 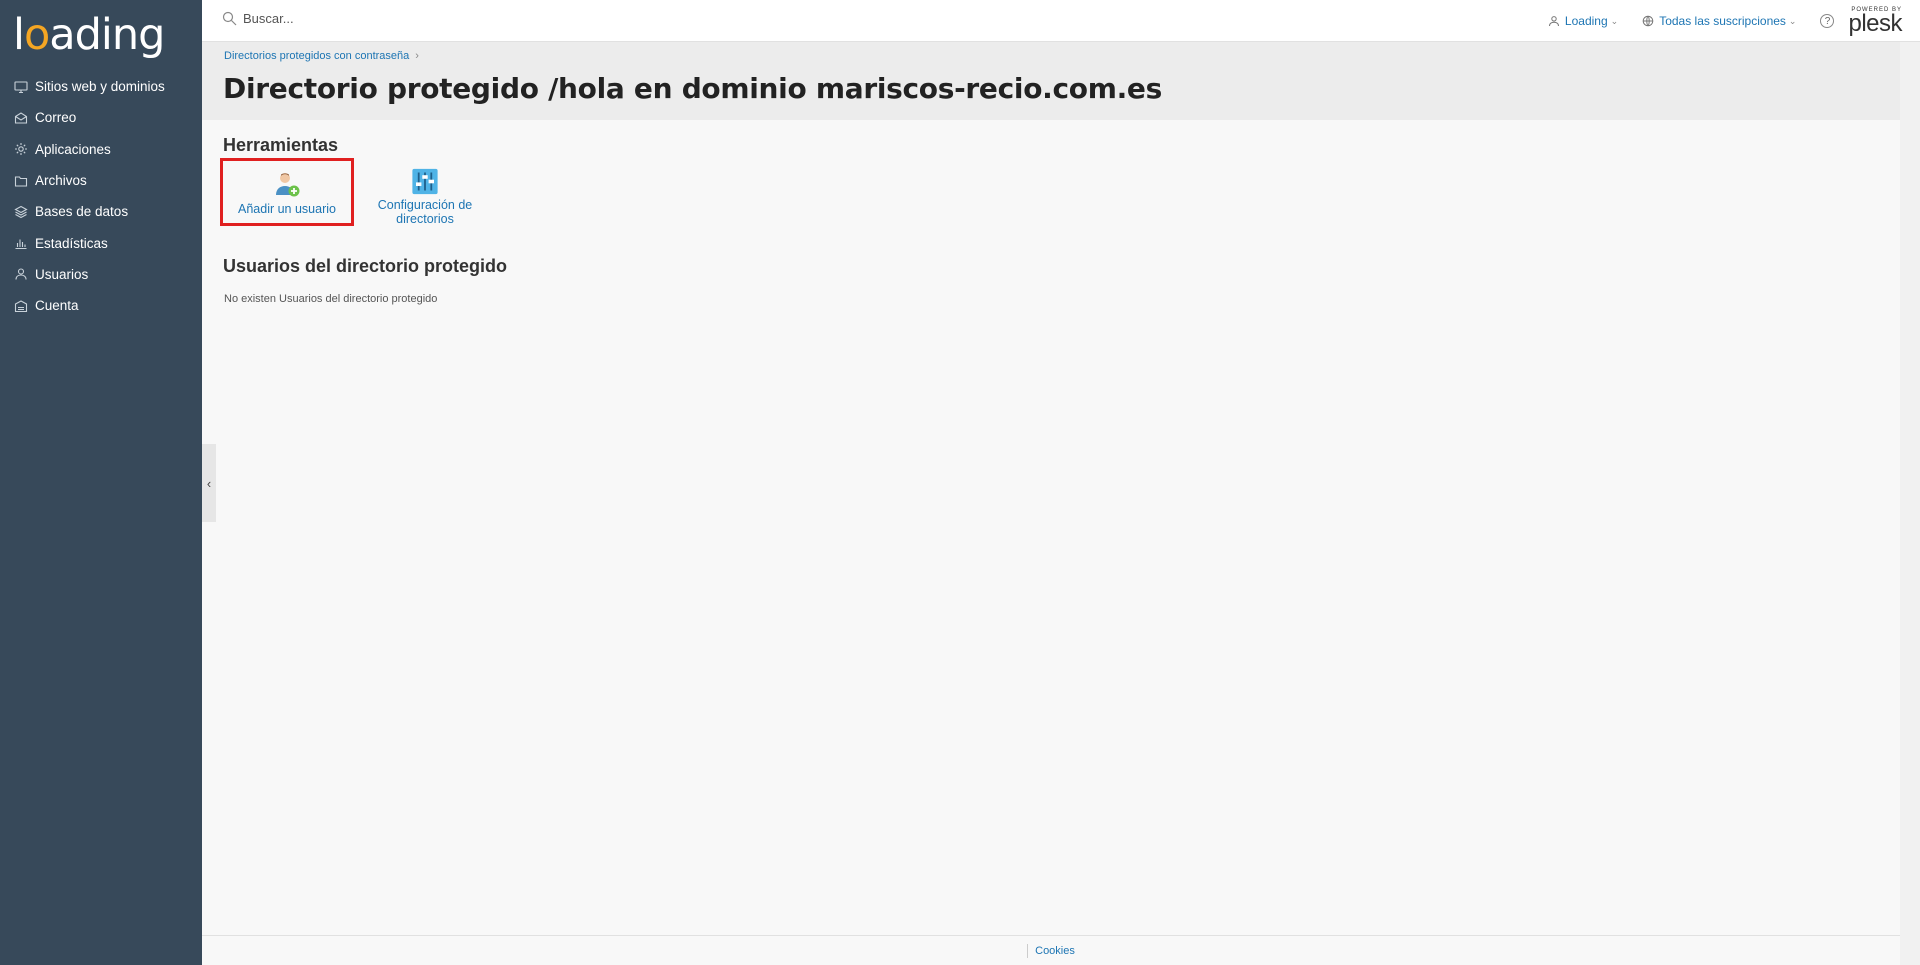 I want to click on envelope-icon, so click(x=21, y=118).